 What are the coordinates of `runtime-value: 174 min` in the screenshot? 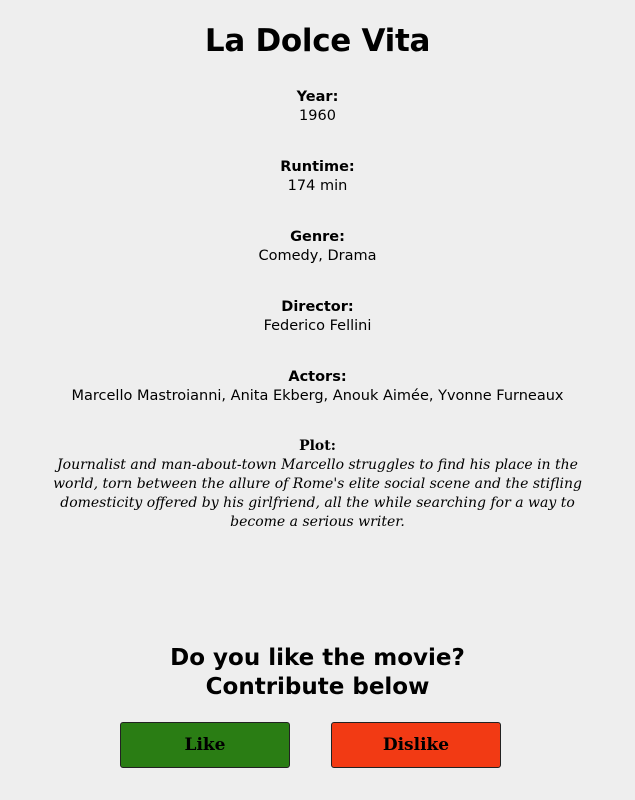 It's located at (317, 186).